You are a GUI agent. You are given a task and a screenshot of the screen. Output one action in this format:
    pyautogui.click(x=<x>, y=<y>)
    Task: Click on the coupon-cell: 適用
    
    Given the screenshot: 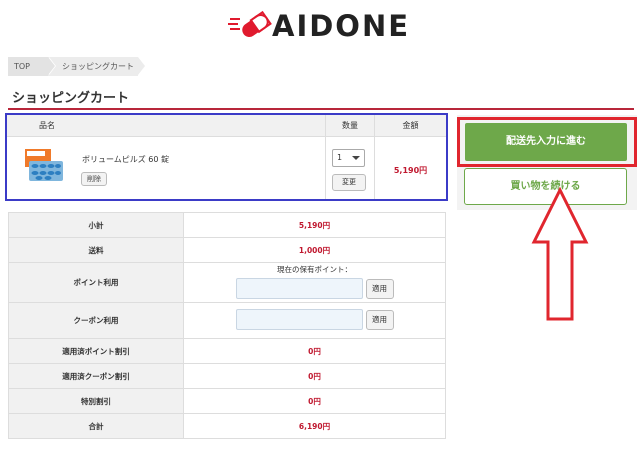 What is the action you would take?
    pyautogui.click(x=314, y=320)
    